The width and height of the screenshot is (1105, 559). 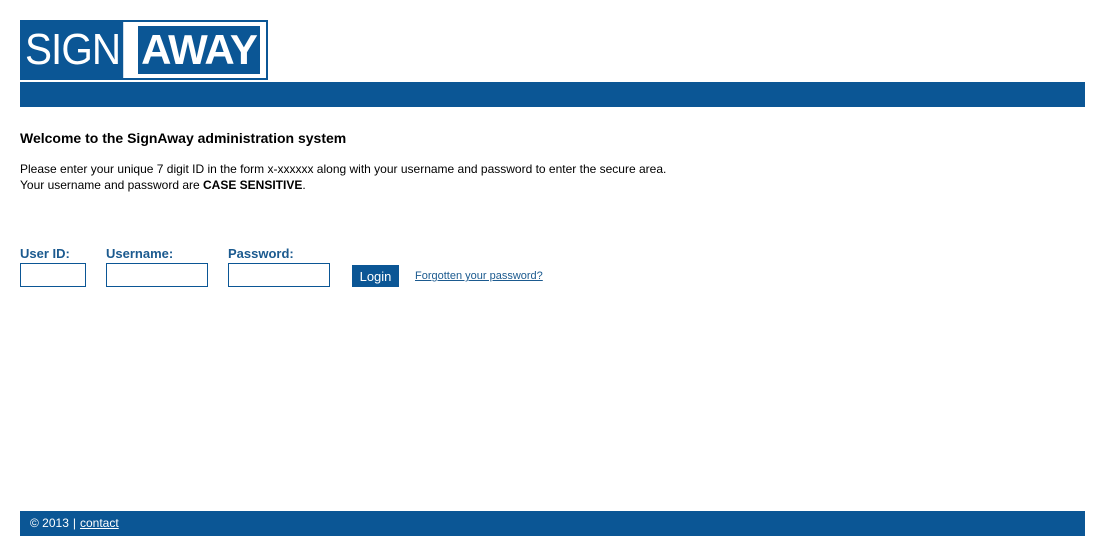 I want to click on logo-away-container: AWAY, so click(x=199, y=50).